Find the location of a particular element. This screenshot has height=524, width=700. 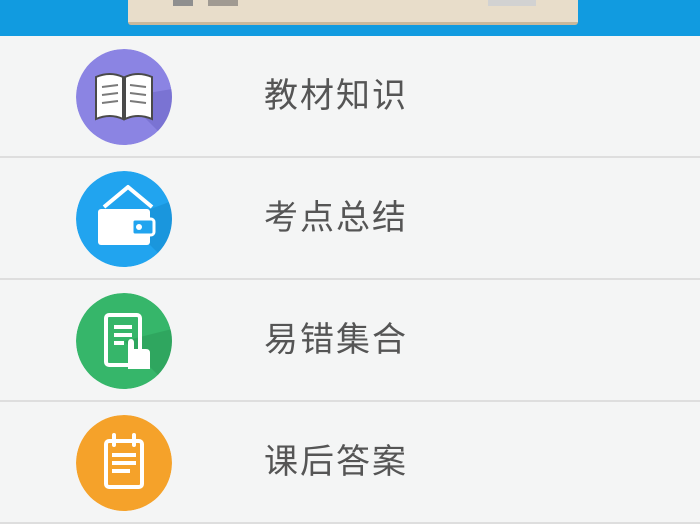

notepad-icon is located at coordinates (124, 463).